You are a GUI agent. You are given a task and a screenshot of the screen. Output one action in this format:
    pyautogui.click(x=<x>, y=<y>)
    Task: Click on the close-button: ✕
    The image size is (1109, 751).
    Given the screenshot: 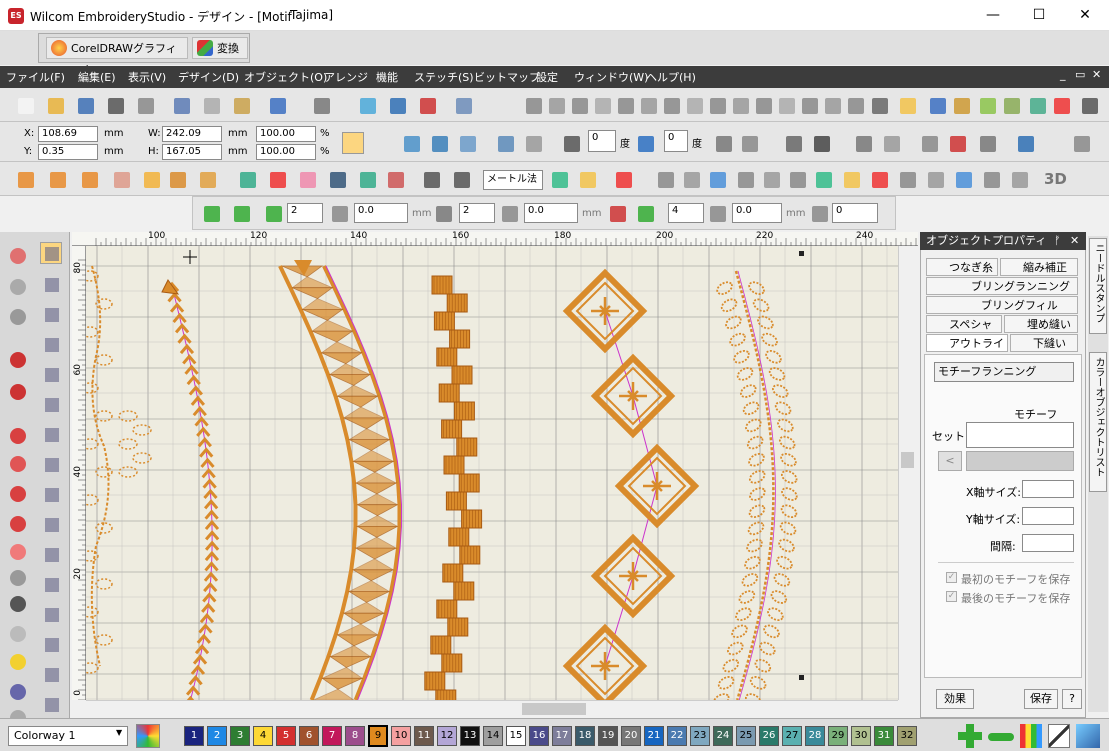 What is the action you would take?
    pyautogui.click(x=1085, y=15)
    